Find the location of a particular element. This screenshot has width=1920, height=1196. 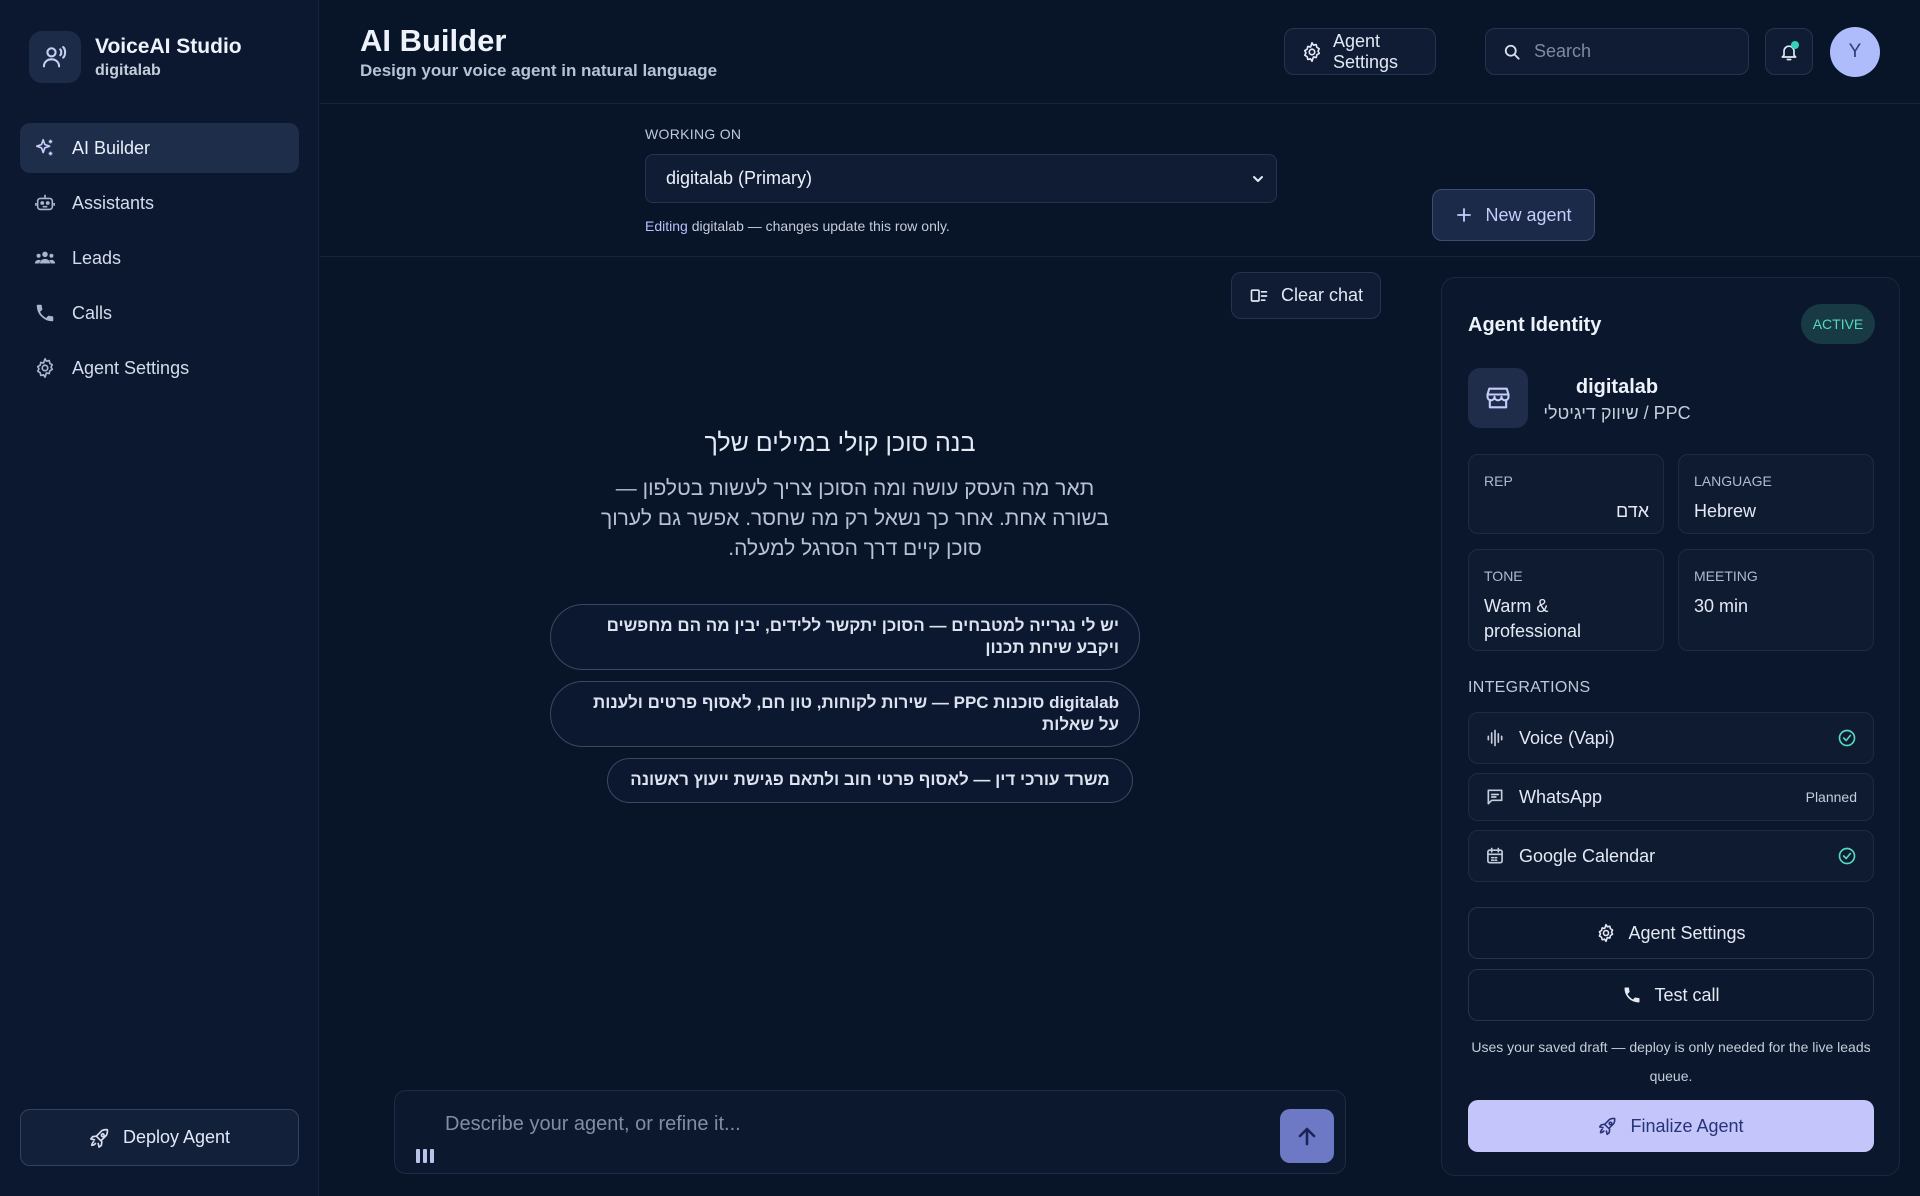

app-title: VoiceAI Studio is located at coordinates (168, 46).